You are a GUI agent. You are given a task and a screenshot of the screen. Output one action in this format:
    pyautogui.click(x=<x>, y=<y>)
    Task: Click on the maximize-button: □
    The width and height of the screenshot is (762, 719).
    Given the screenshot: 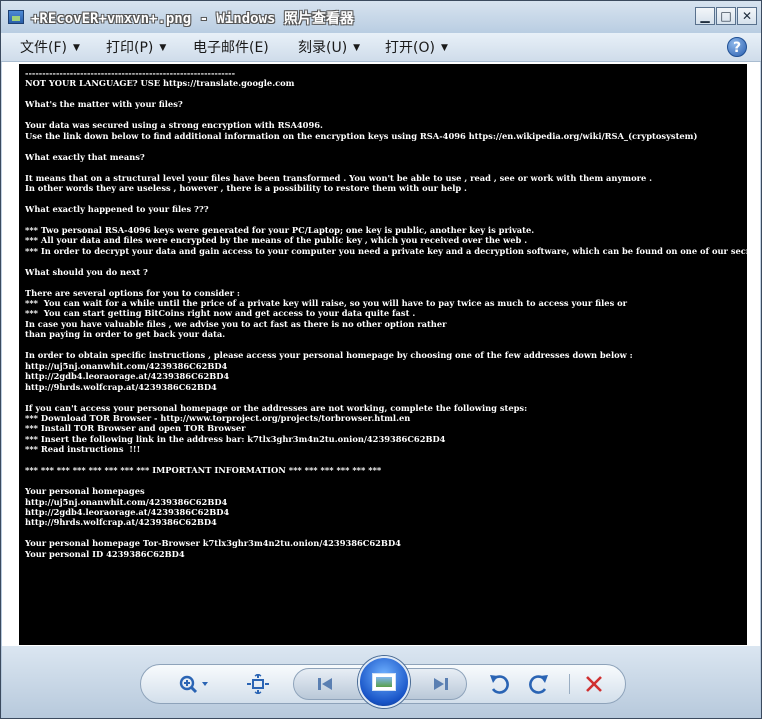 What is the action you would take?
    pyautogui.click(x=726, y=16)
    